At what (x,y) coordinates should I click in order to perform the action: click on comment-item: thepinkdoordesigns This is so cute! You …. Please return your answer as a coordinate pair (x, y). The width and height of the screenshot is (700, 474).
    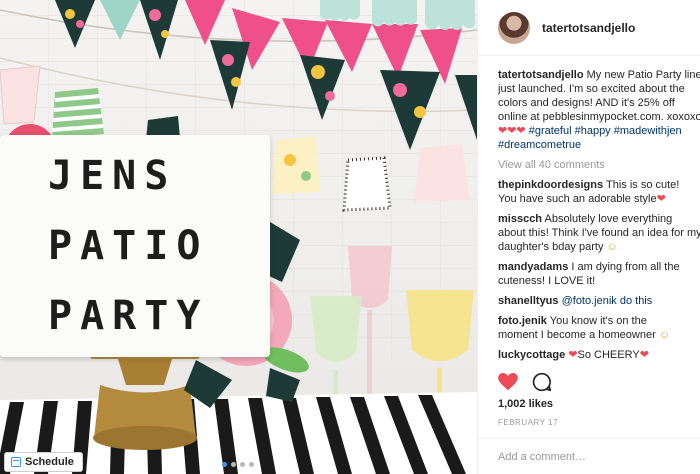
    Looking at the image, I should click on (599, 192).